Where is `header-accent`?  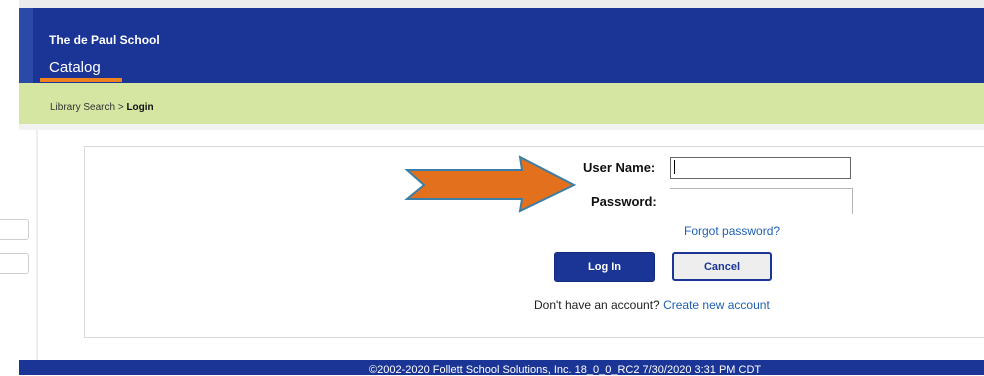 header-accent is located at coordinates (26, 45).